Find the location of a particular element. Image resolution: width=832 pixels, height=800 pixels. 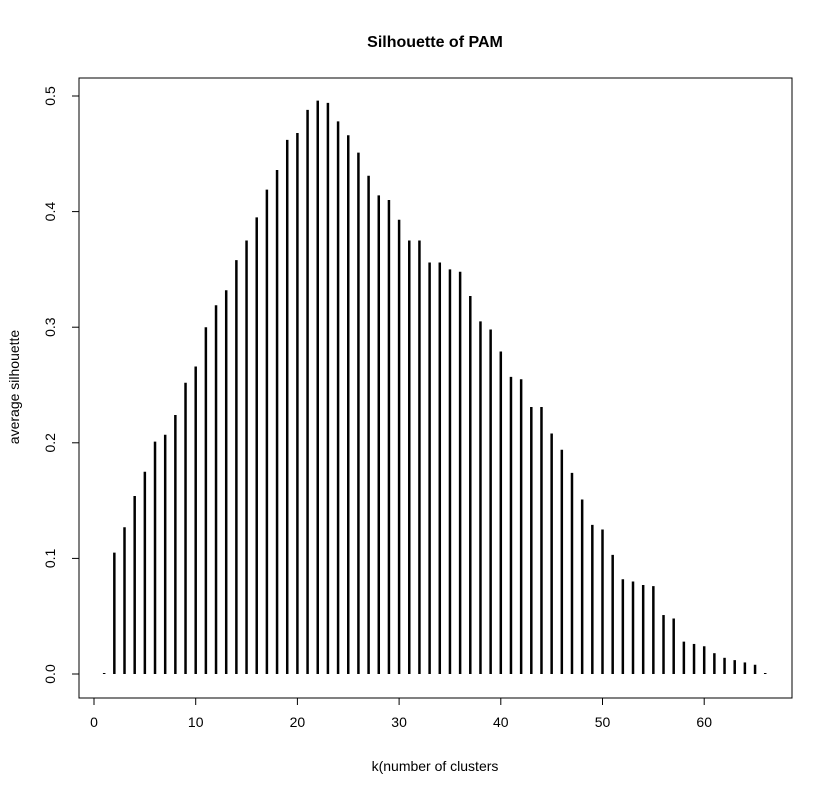

x-tick-label: 50 is located at coordinates (603, 722).